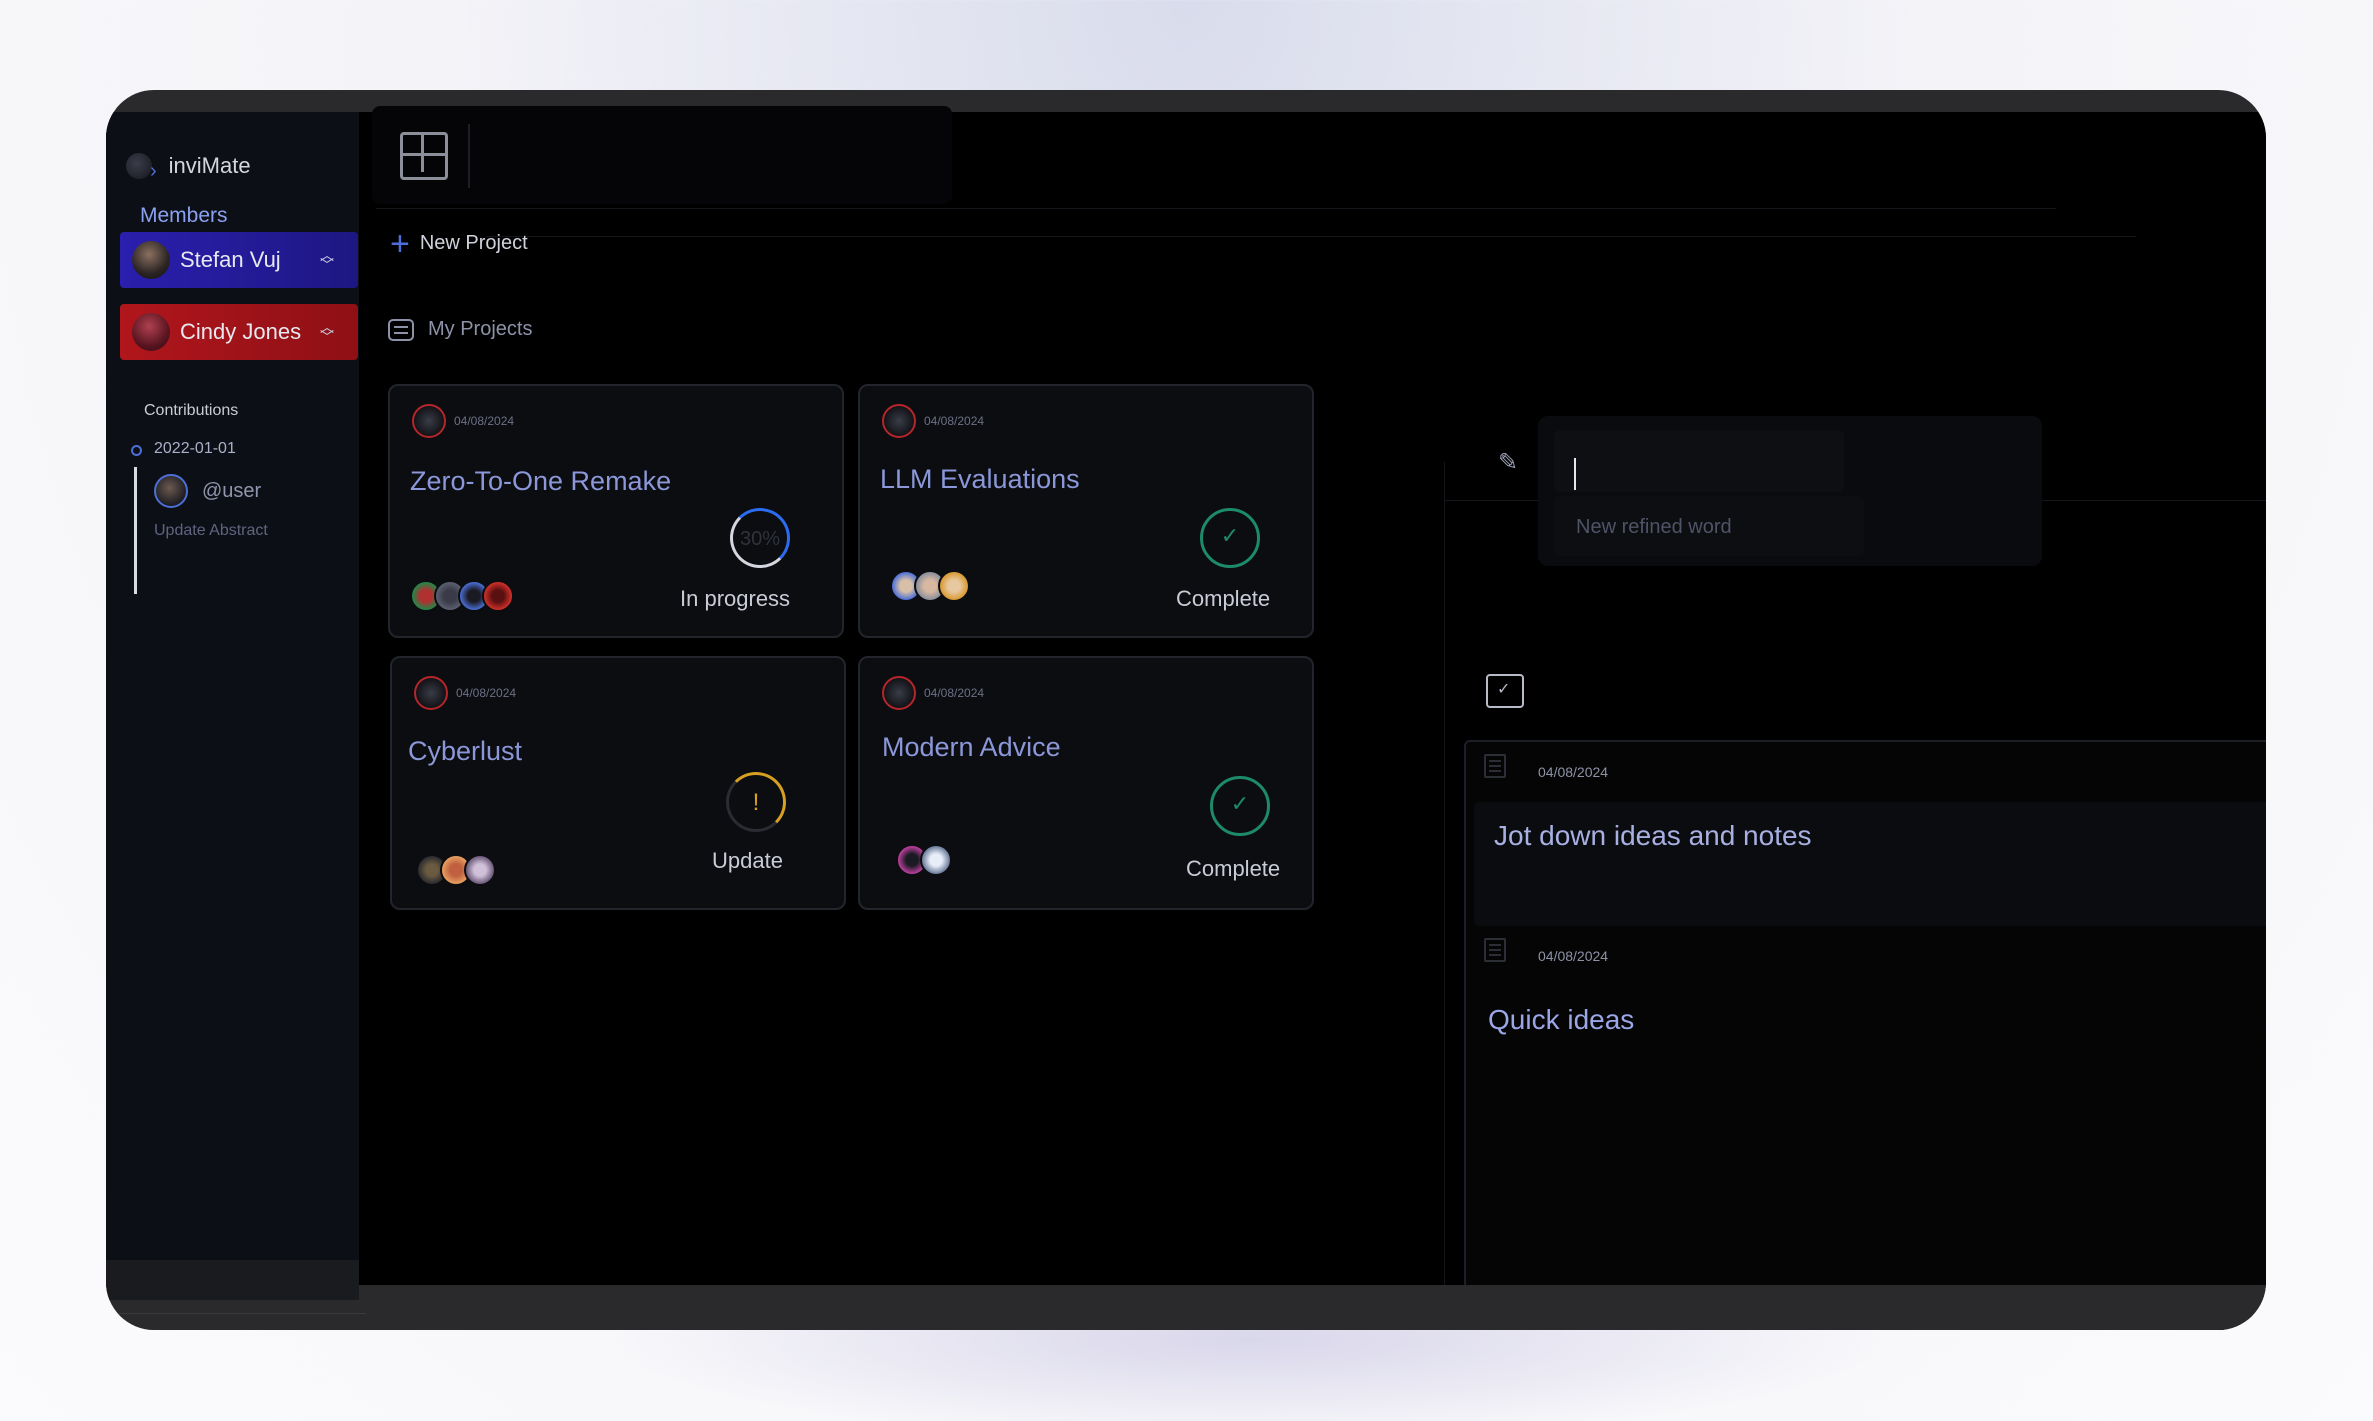  I want to click on project-card: 04/08/2024 Modern Advice ✓ Complete, so click(1086, 783).